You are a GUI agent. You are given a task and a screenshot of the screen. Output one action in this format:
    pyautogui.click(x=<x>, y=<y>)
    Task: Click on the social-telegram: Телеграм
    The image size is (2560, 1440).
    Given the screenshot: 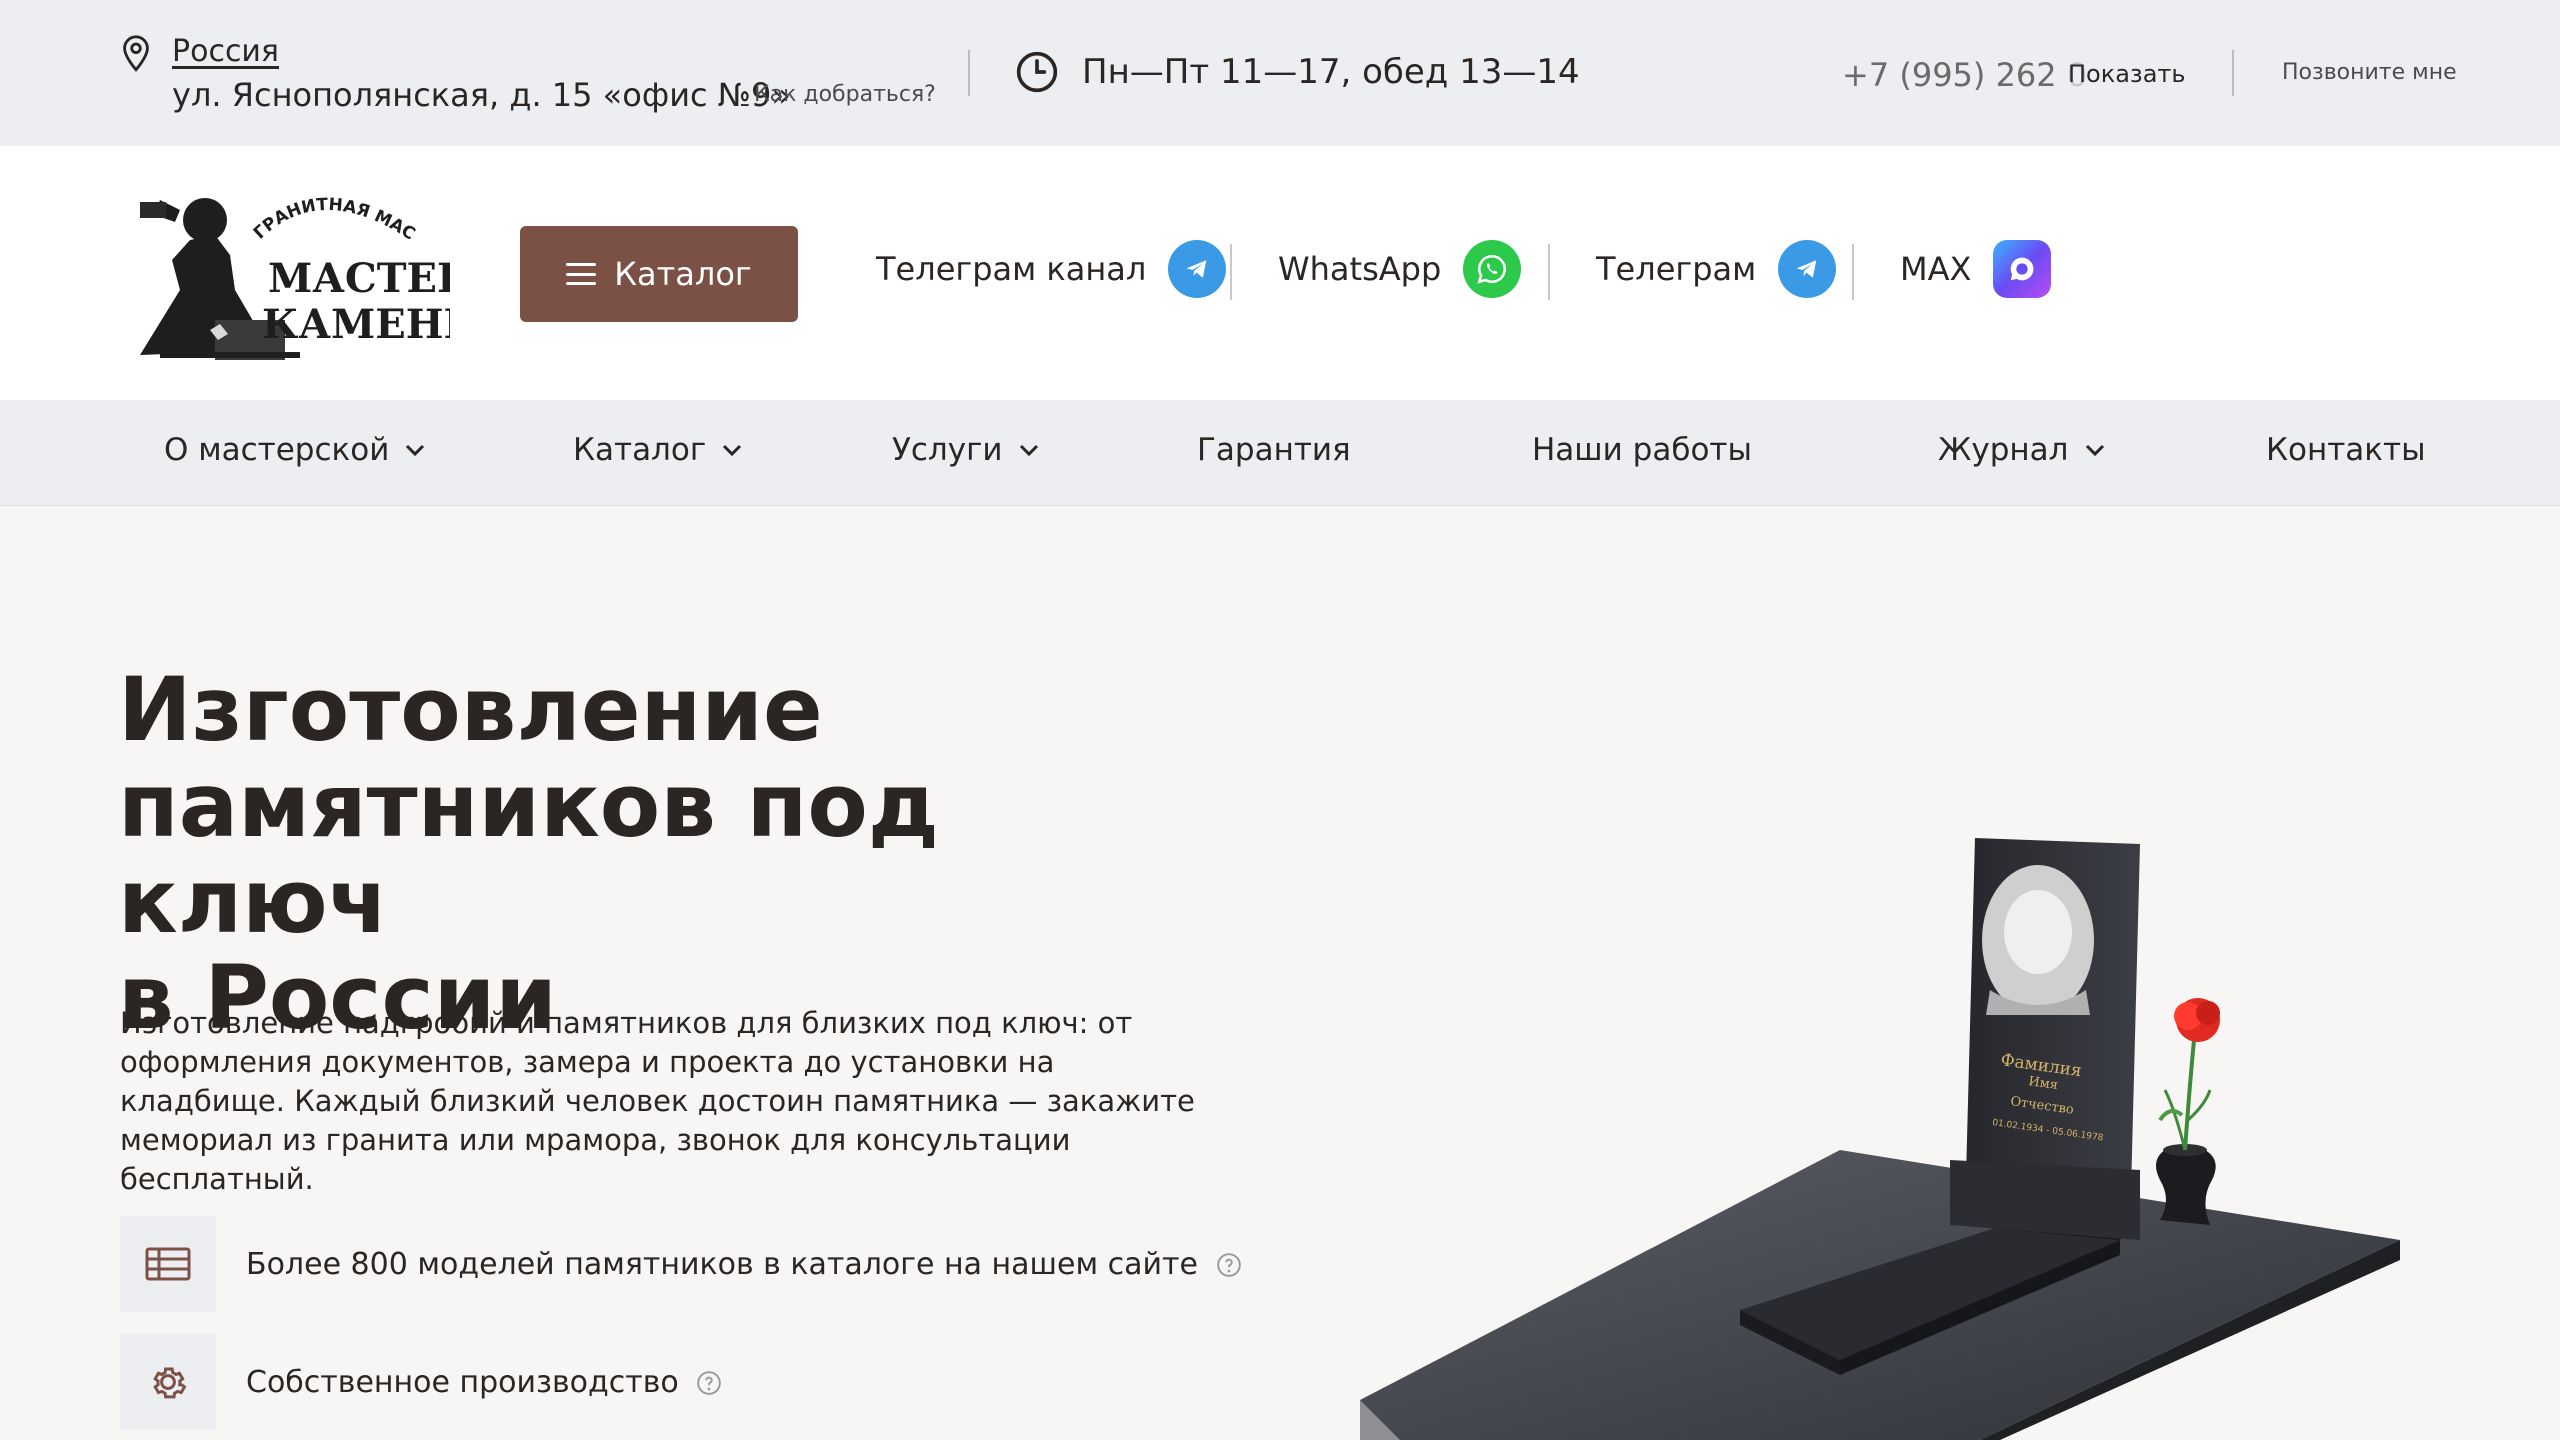 What is the action you would take?
    pyautogui.click(x=1716, y=269)
    